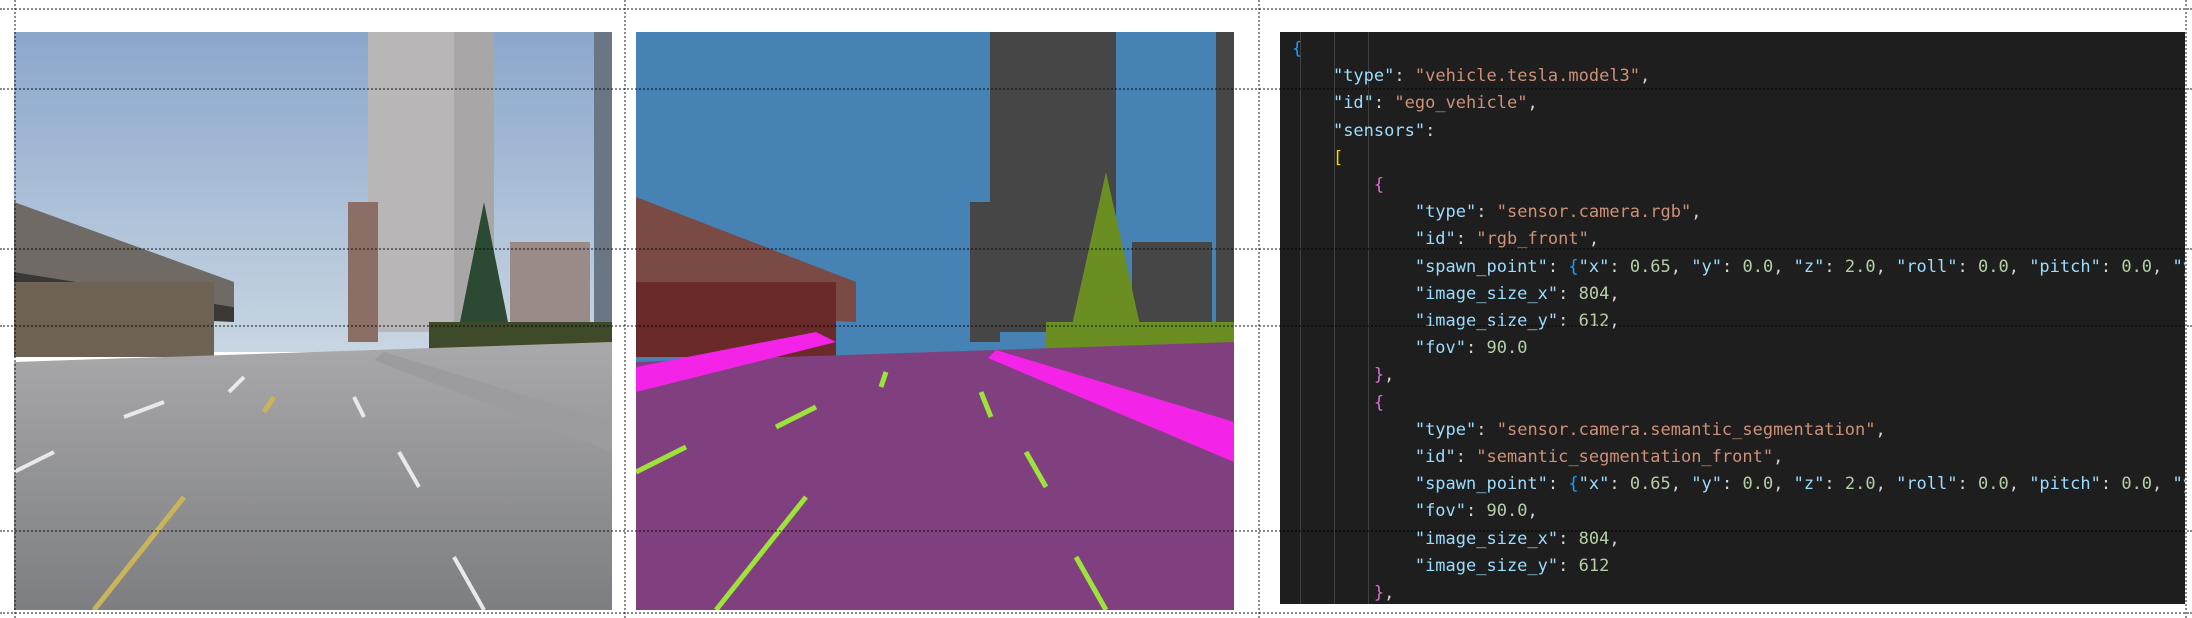  What do you see at coordinates (1527, 76) in the screenshot?
I see `code-token: "vehicle.tesla.model3"` at bounding box center [1527, 76].